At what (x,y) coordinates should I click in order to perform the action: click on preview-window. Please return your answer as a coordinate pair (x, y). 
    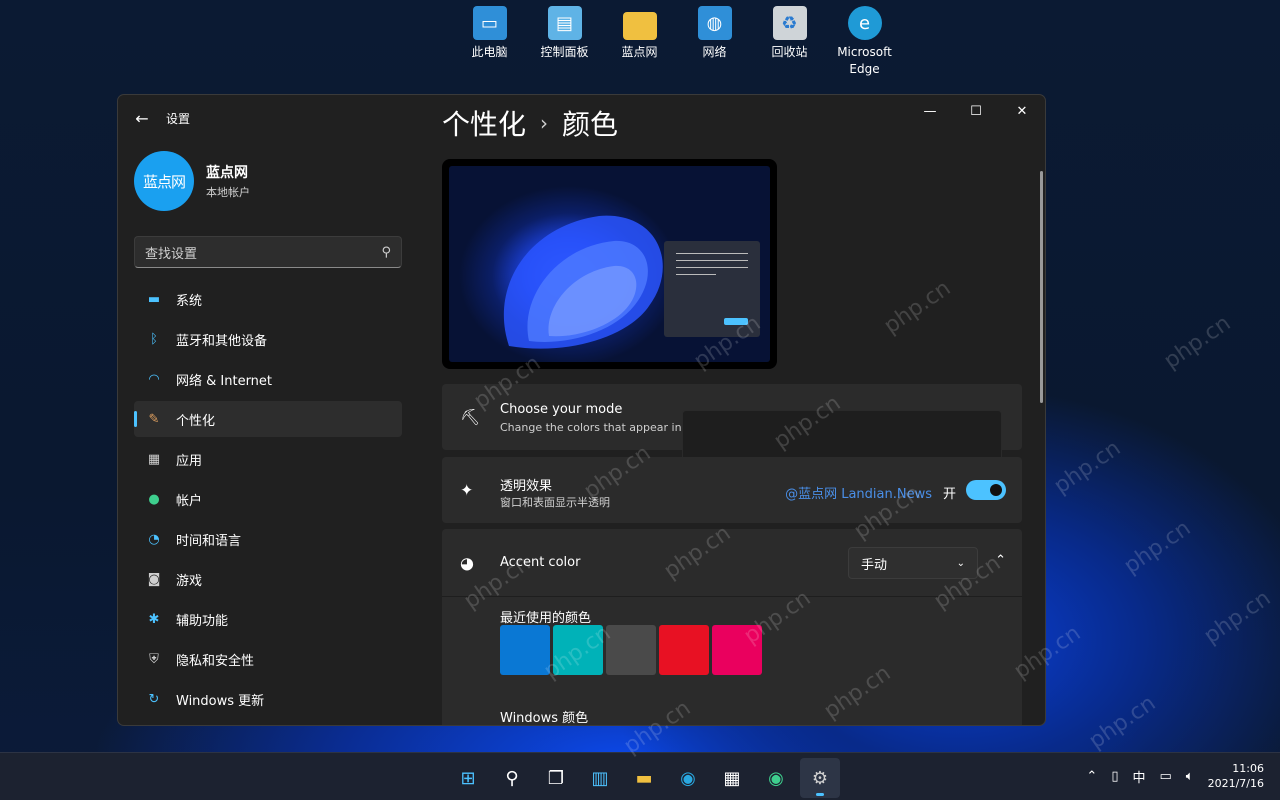
    Looking at the image, I should click on (712, 289).